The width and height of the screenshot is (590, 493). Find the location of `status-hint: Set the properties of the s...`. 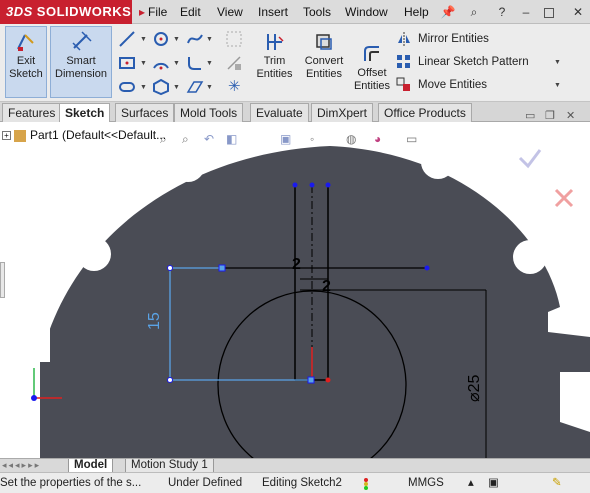

status-hint: Set the properties of the s... is located at coordinates (71, 483).